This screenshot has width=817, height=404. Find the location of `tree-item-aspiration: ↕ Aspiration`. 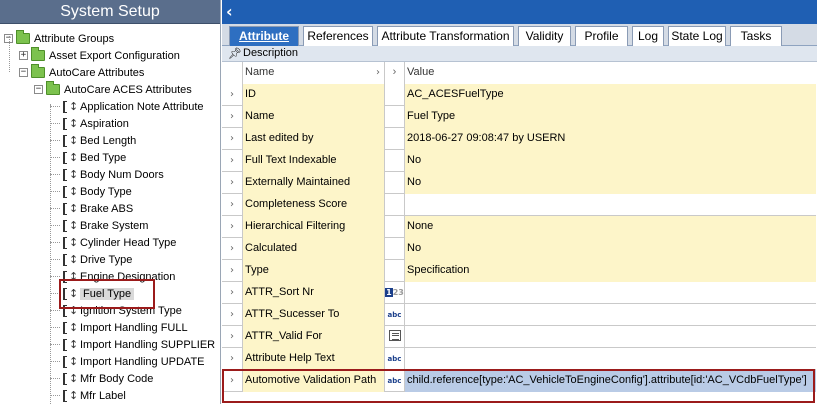

tree-item-aspiration: ↕ Aspiration is located at coordinates (89, 123).